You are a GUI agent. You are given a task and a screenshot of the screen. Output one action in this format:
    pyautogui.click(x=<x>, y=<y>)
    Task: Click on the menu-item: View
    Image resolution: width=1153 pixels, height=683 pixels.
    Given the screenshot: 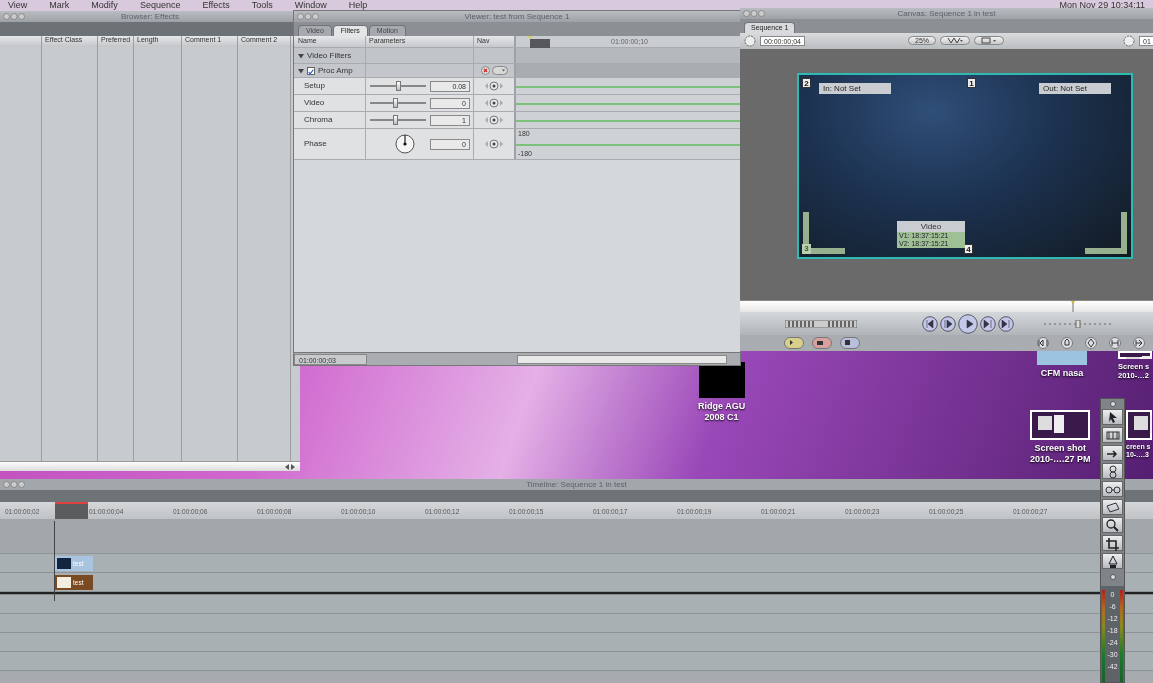 What is the action you would take?
    pyautogui.click(x=18, y=5)
    